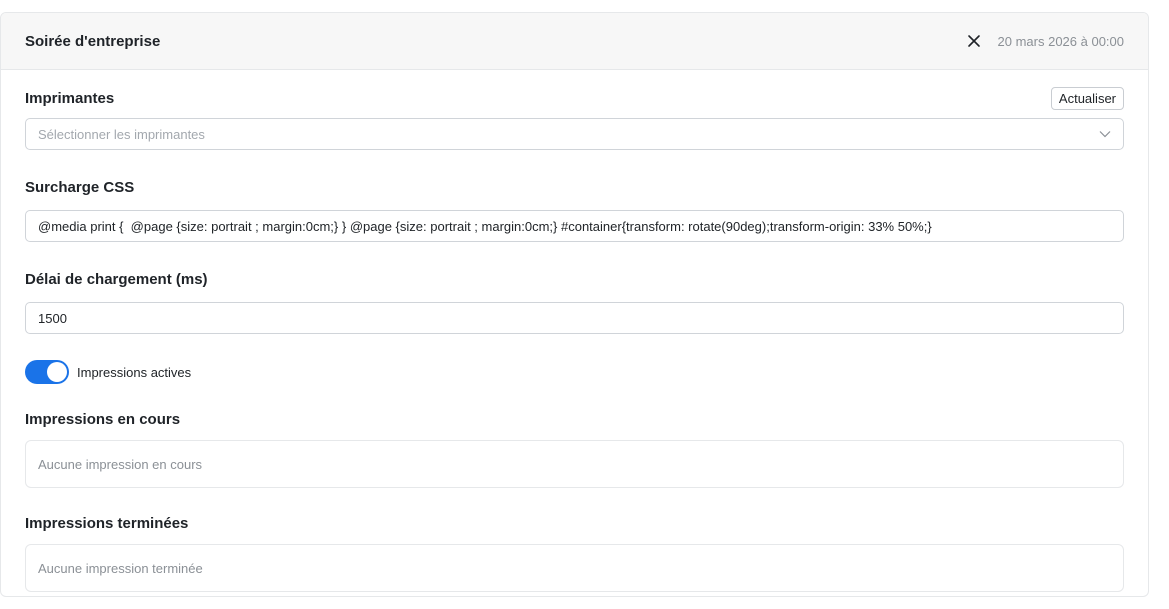 Image resolution: width=1169 pixels, height=609 pixels. What do you see at coordinates (574, 301) in the screenshot?
I see `load-delay-field: Délai de chargement (ms)` at bounding box center [574, 301].